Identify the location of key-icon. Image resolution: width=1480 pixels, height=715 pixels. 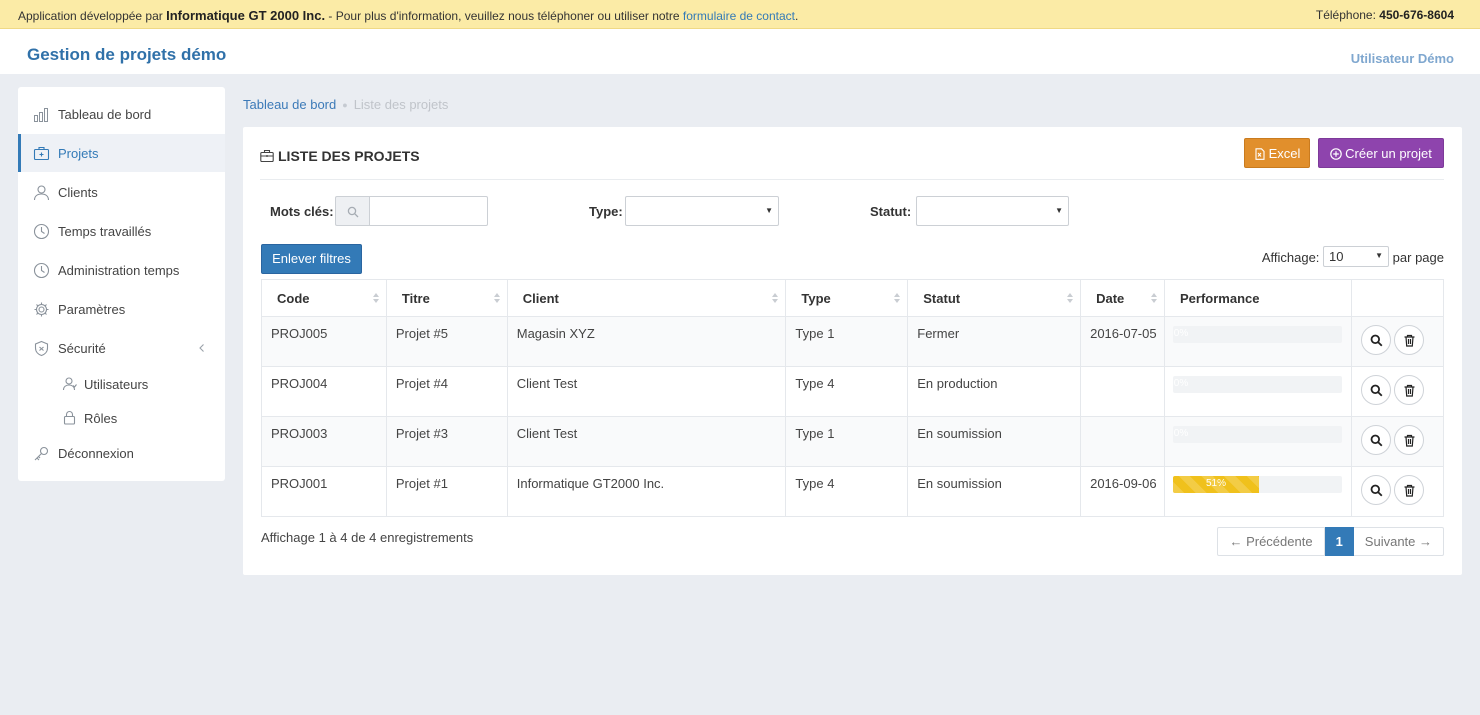
(41, 453).